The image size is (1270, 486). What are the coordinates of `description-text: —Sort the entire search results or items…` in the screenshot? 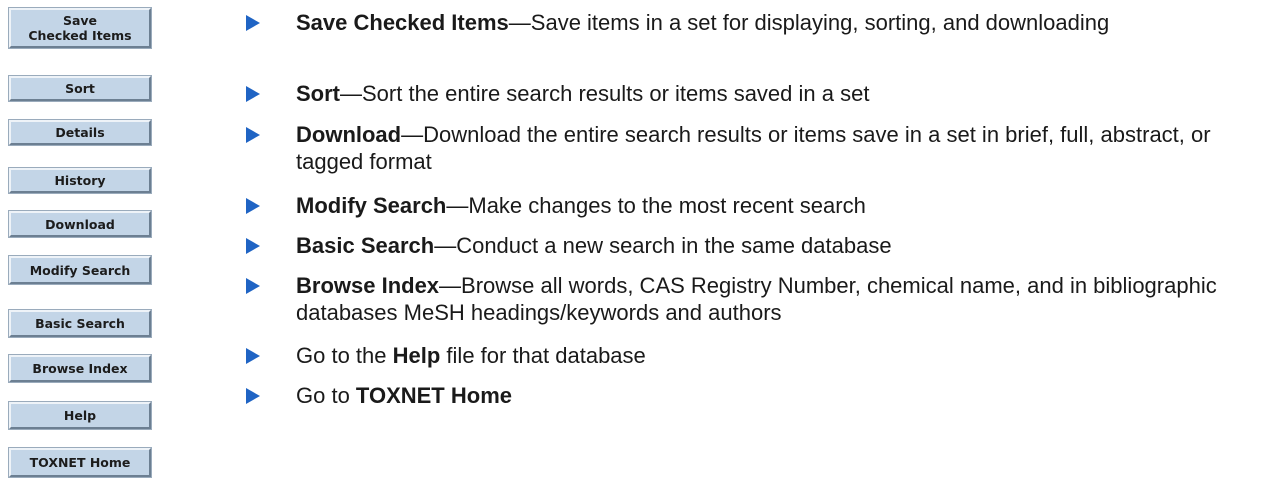 It's located at (605, 93).